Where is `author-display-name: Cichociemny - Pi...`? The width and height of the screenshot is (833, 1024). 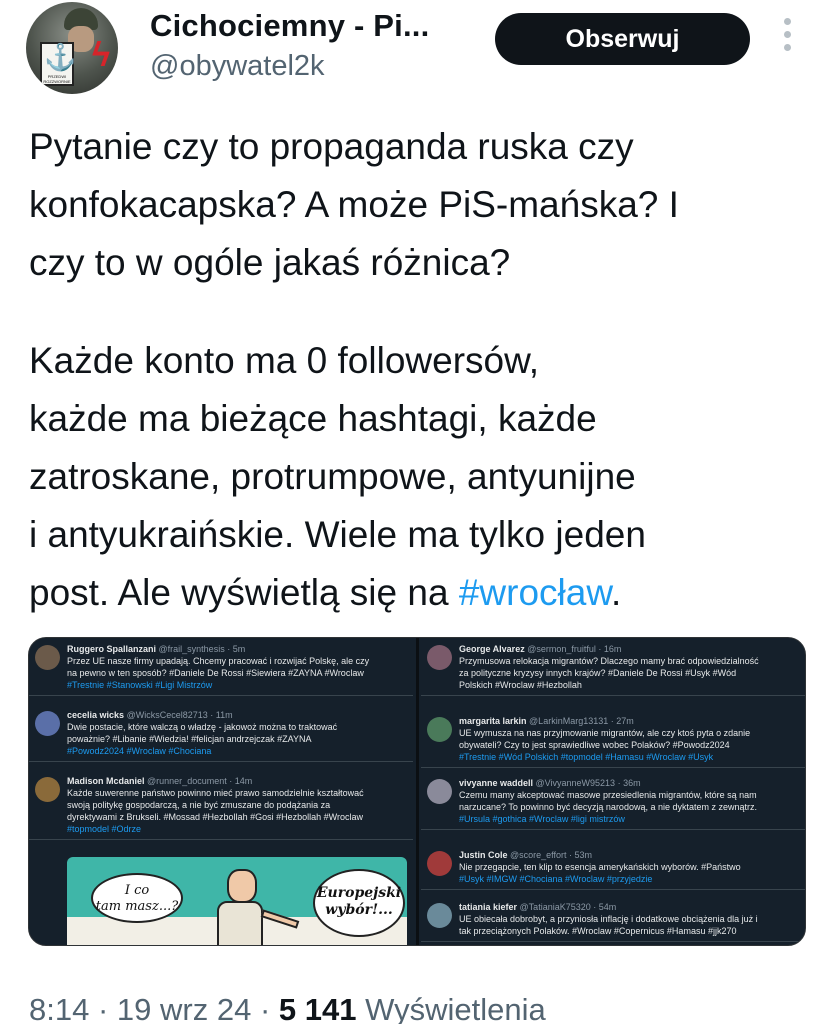 author-display-name: Cichociemny - Pi... is located at coordinates (289, 26).